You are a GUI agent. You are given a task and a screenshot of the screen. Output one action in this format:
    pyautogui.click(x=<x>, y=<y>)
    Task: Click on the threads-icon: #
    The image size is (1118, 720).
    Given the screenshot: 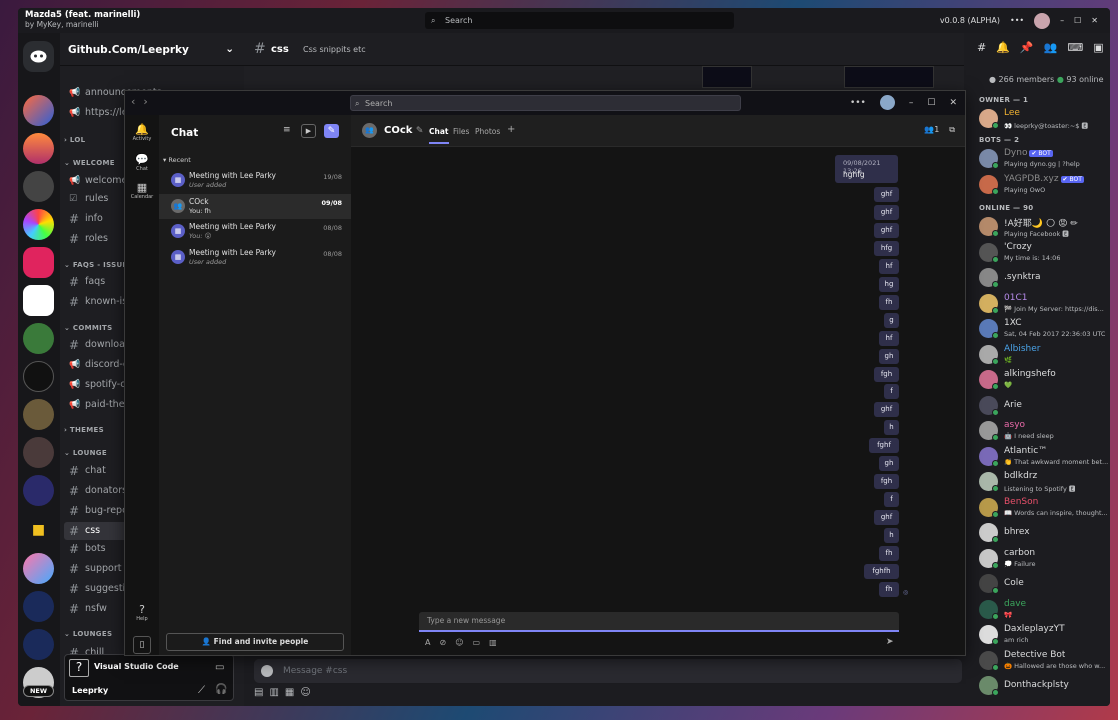 What is the action you would take?
    pyautogui.click(x=981, y=47)
    